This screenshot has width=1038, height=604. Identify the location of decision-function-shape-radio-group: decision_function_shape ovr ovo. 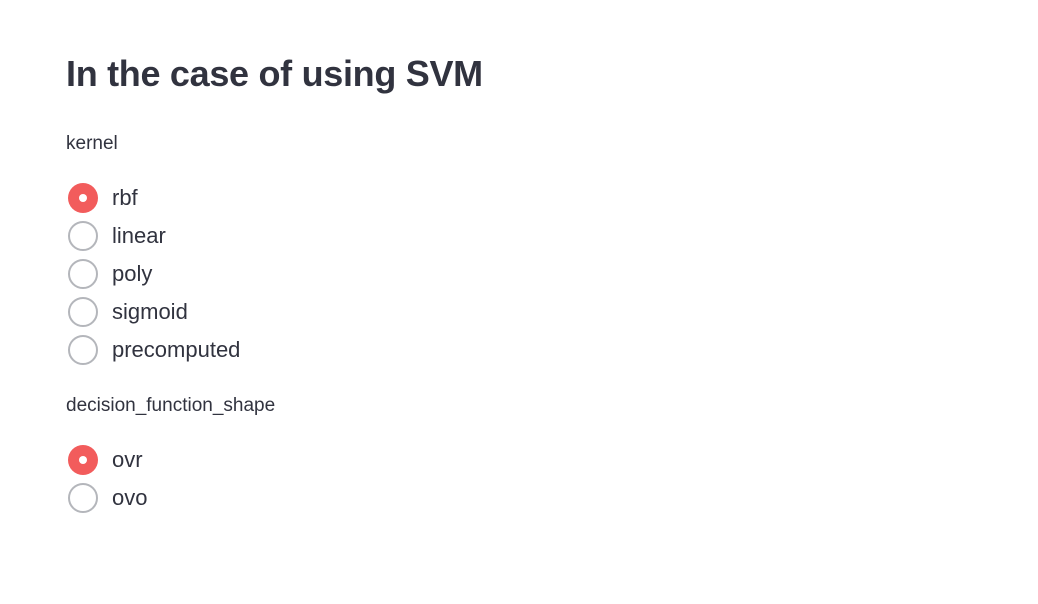
(170, 455).